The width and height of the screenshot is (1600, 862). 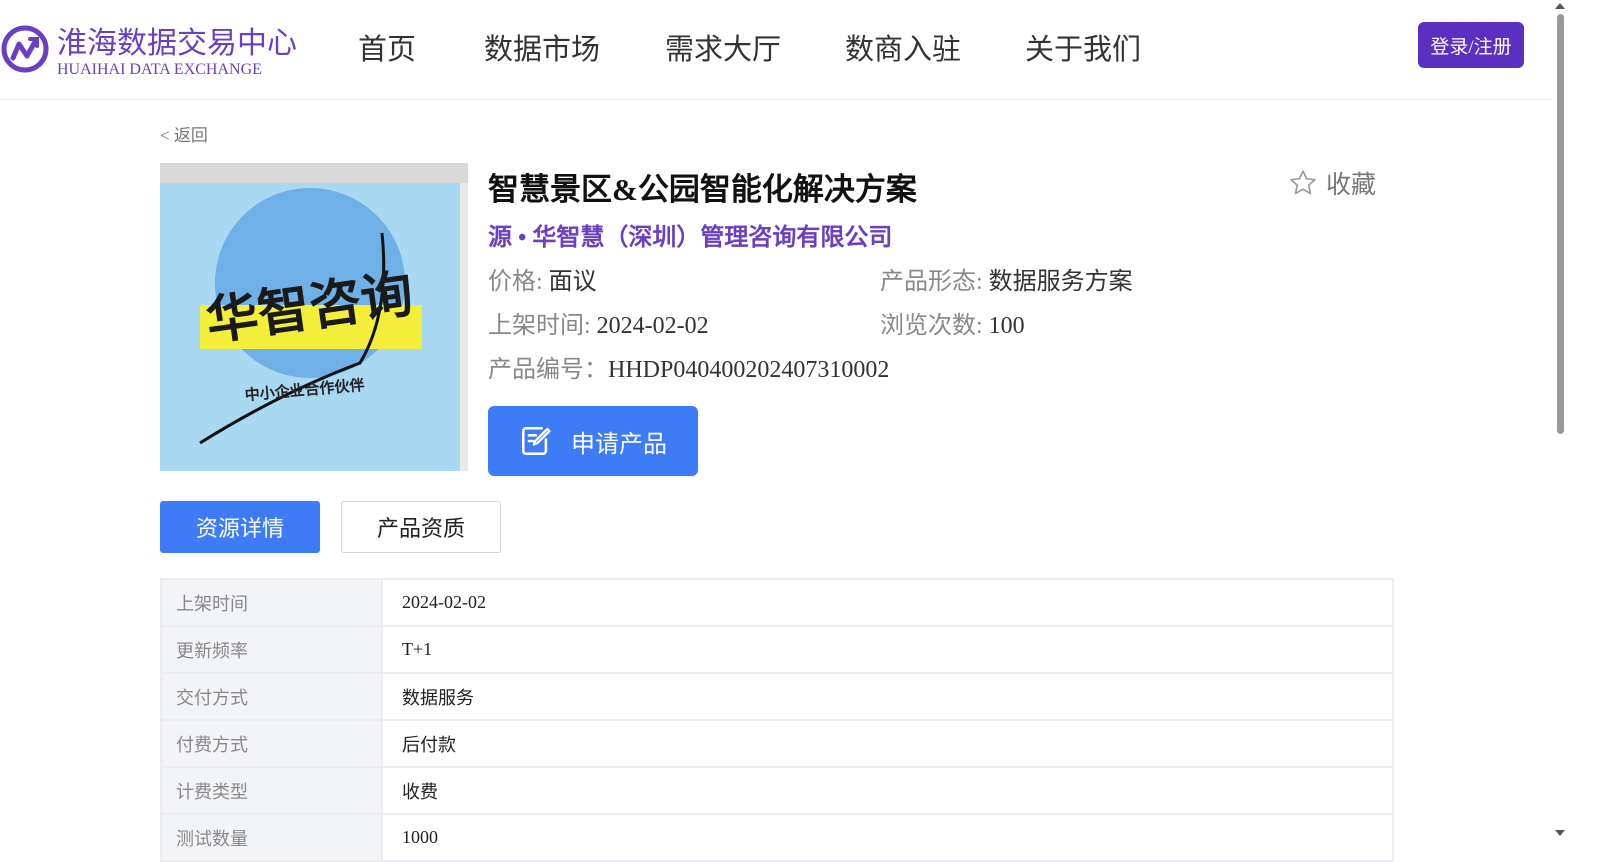 I want to click on listed-time-info: 上架时间: 2024-02-02, so click(x=598, y=322).